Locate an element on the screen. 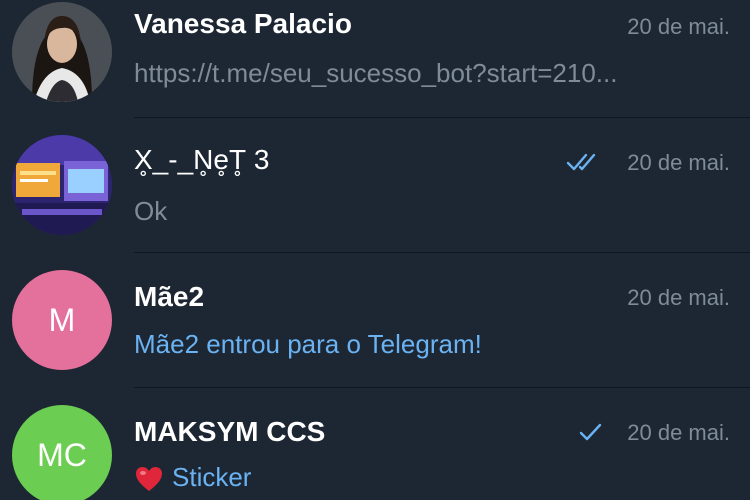  avatar-initials: M is located at coordinates (62, 319).